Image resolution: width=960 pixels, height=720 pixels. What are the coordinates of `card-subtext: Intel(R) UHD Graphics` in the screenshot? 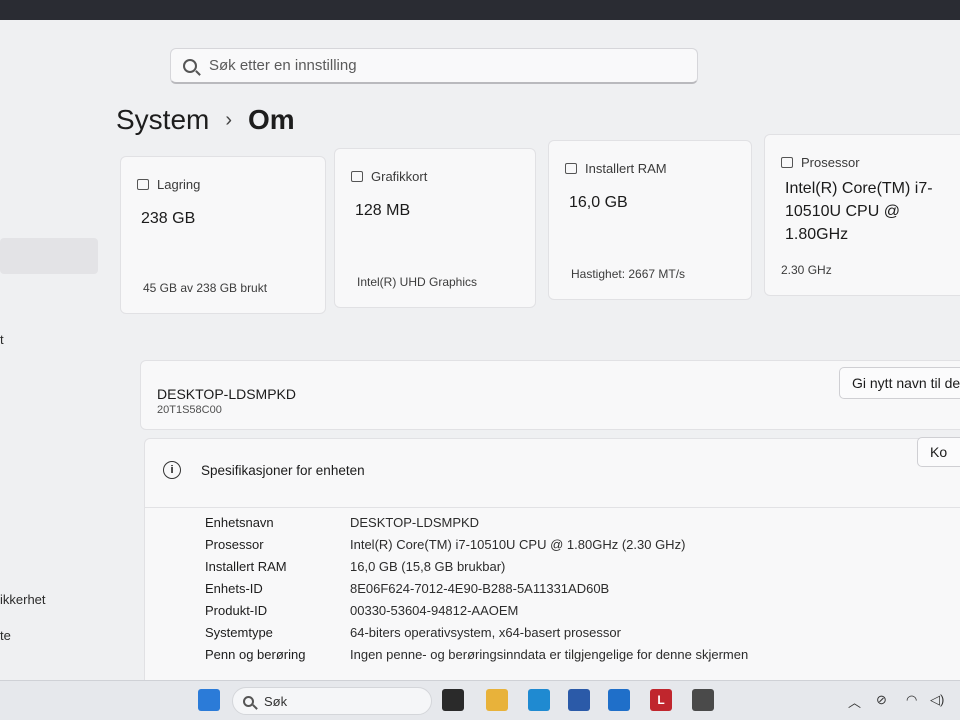 It's located at (417, 282).